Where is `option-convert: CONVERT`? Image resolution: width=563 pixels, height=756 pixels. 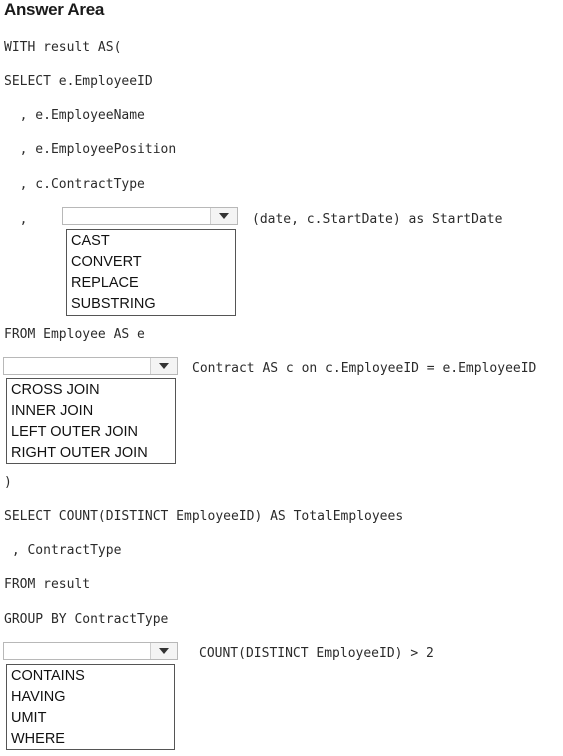 option-convert: CONVERT is located at coordinates (151, 262).